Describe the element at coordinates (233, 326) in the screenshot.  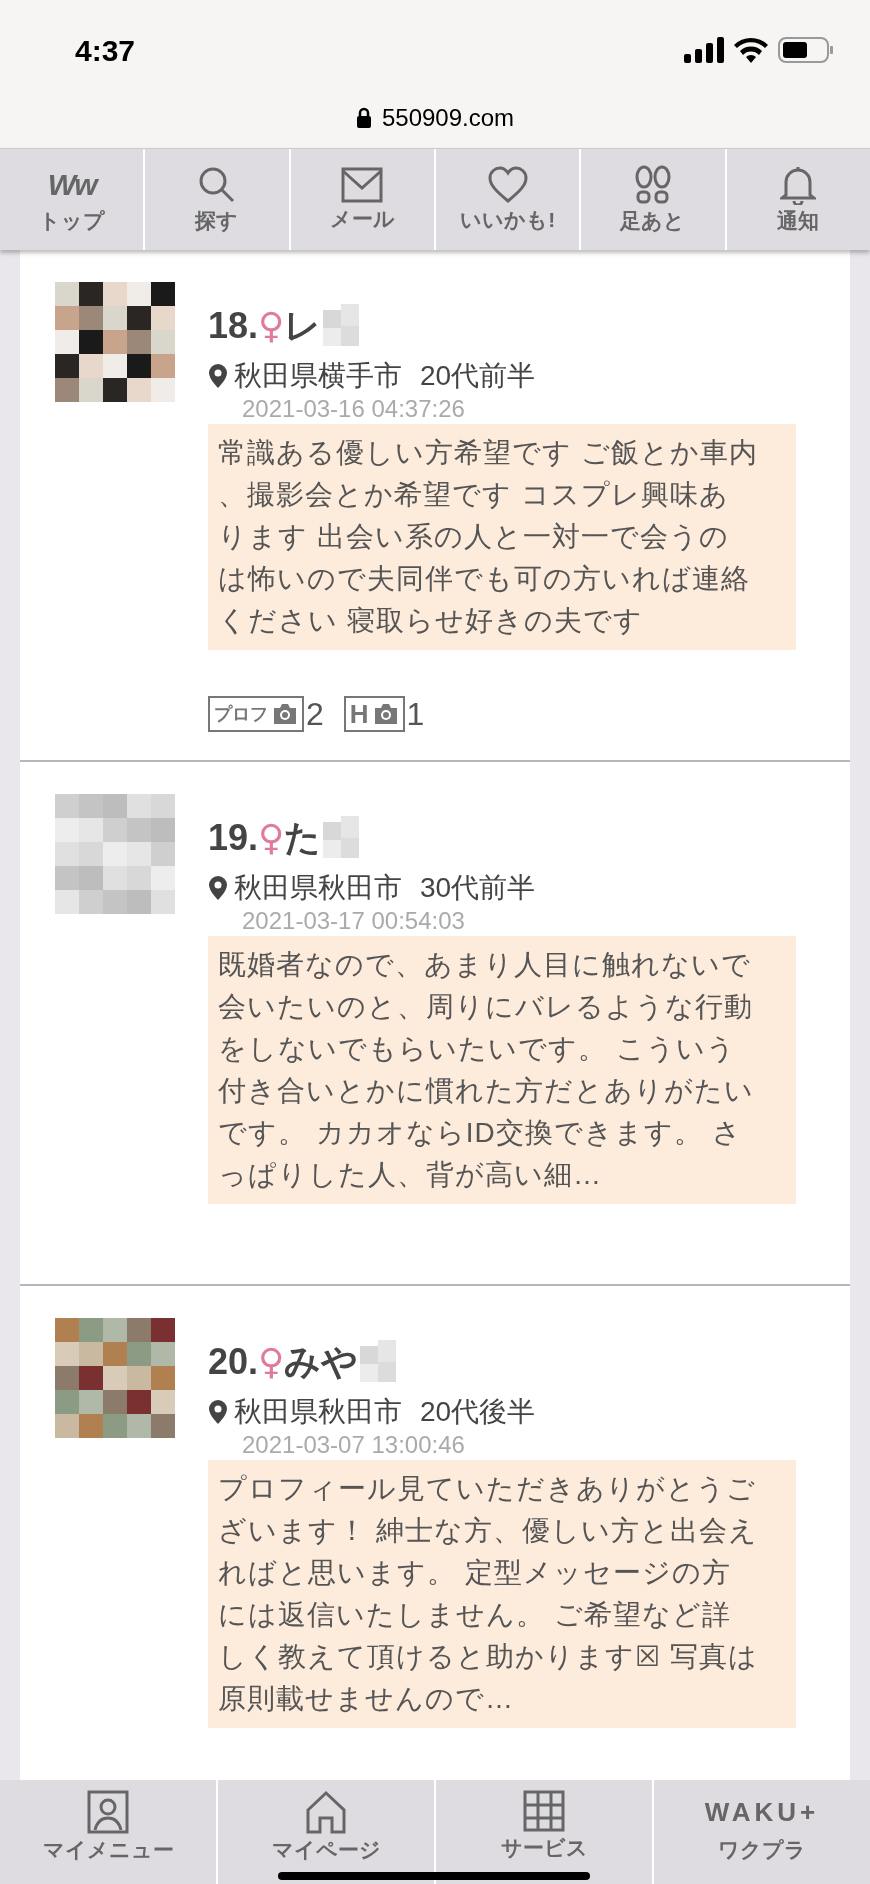
I see `profile-number: 18.` at that location.